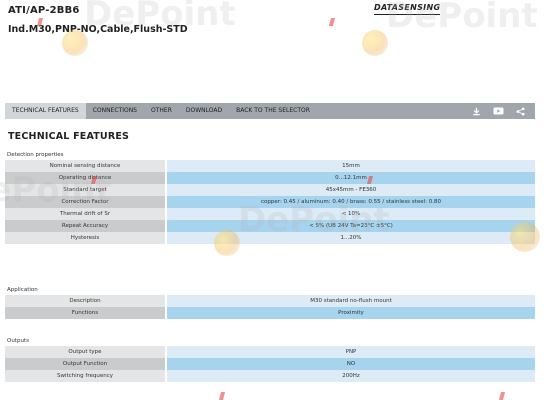 The image size is (549, 400). I want to click on row-label: Switching frequency, so click(85, 376).